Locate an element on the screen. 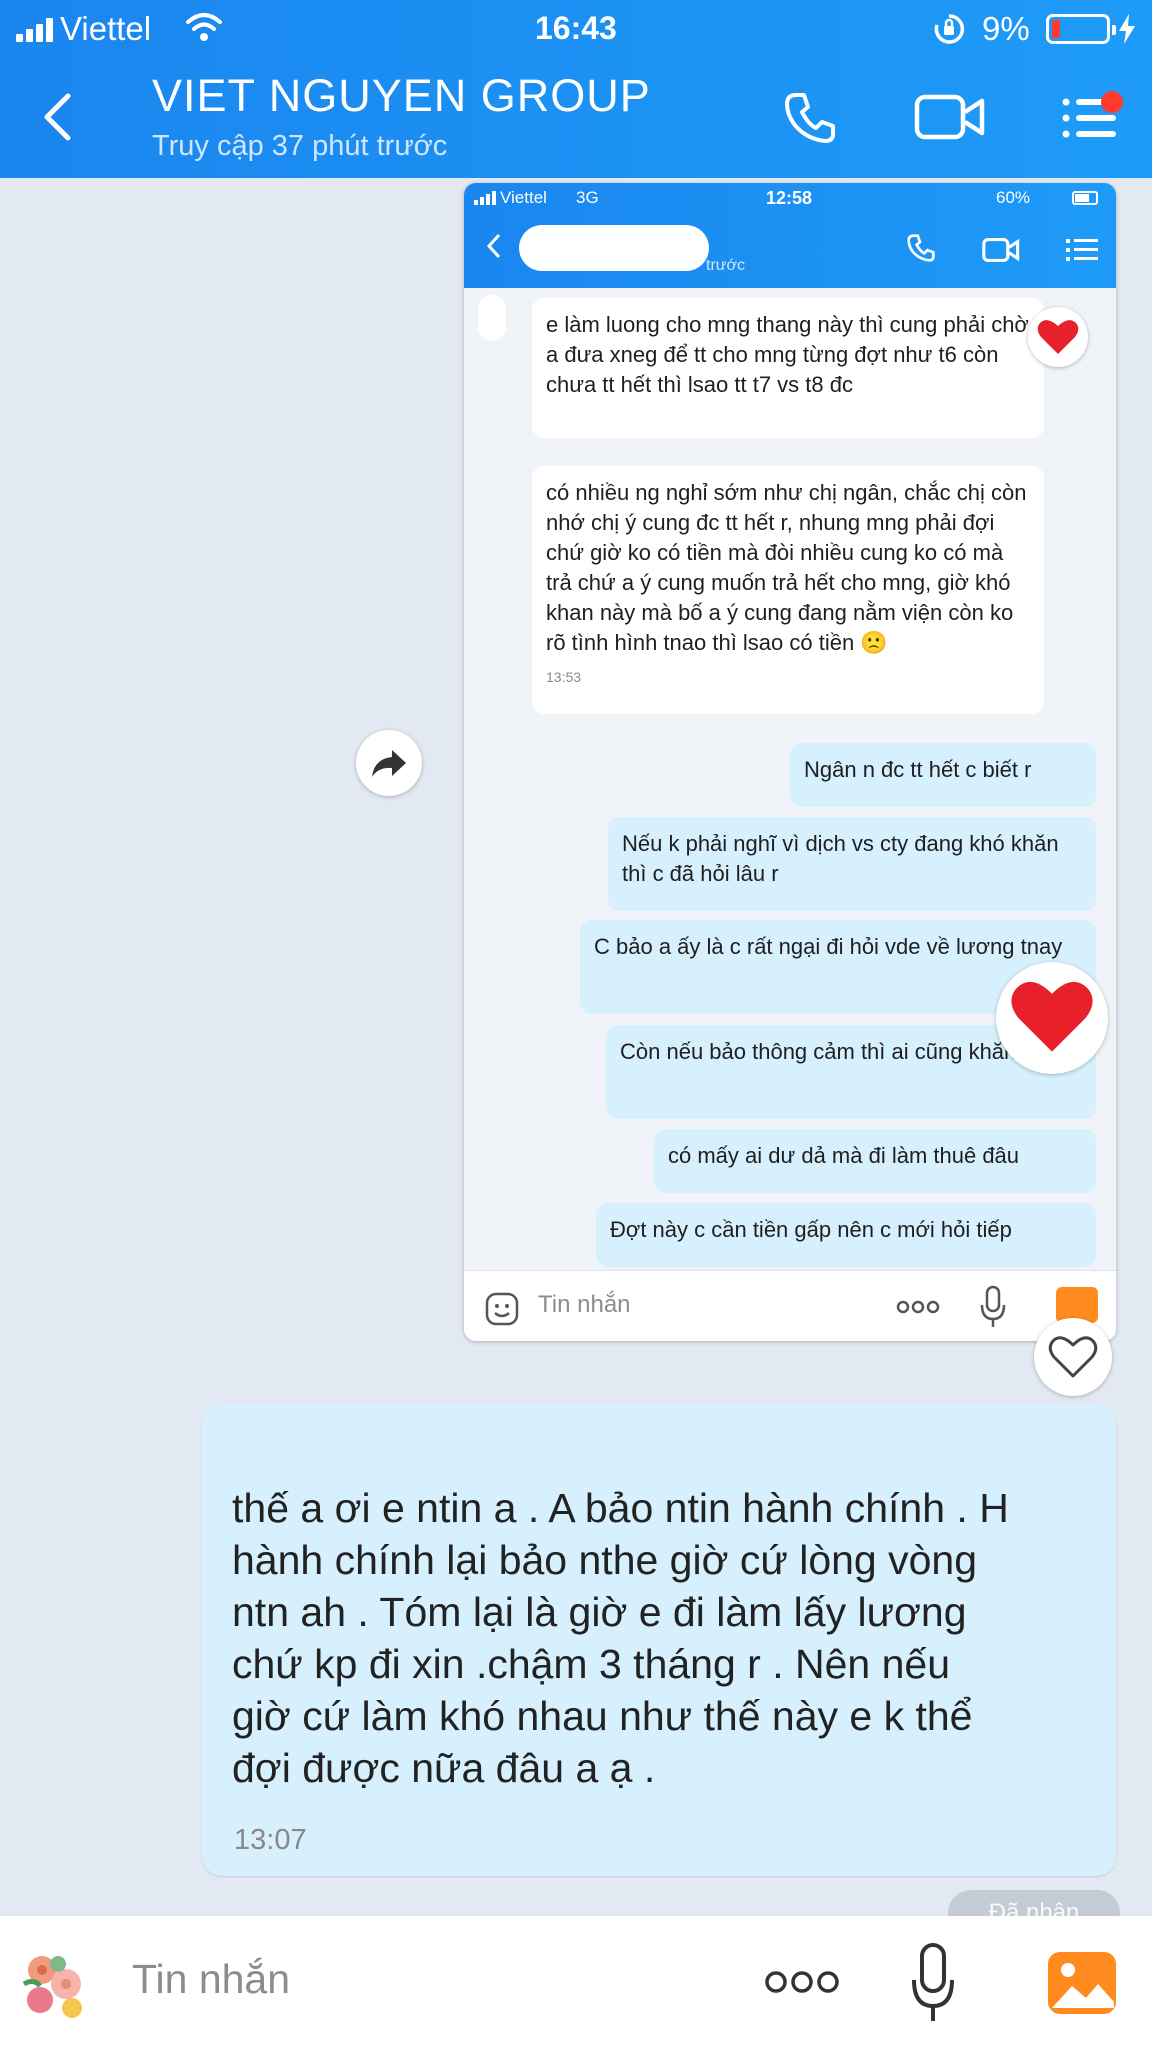 The height and width of the screenshot is (2048, 1152). conversation-title: VIET NGUYEN GROUP is located at coordinates (401, 95).